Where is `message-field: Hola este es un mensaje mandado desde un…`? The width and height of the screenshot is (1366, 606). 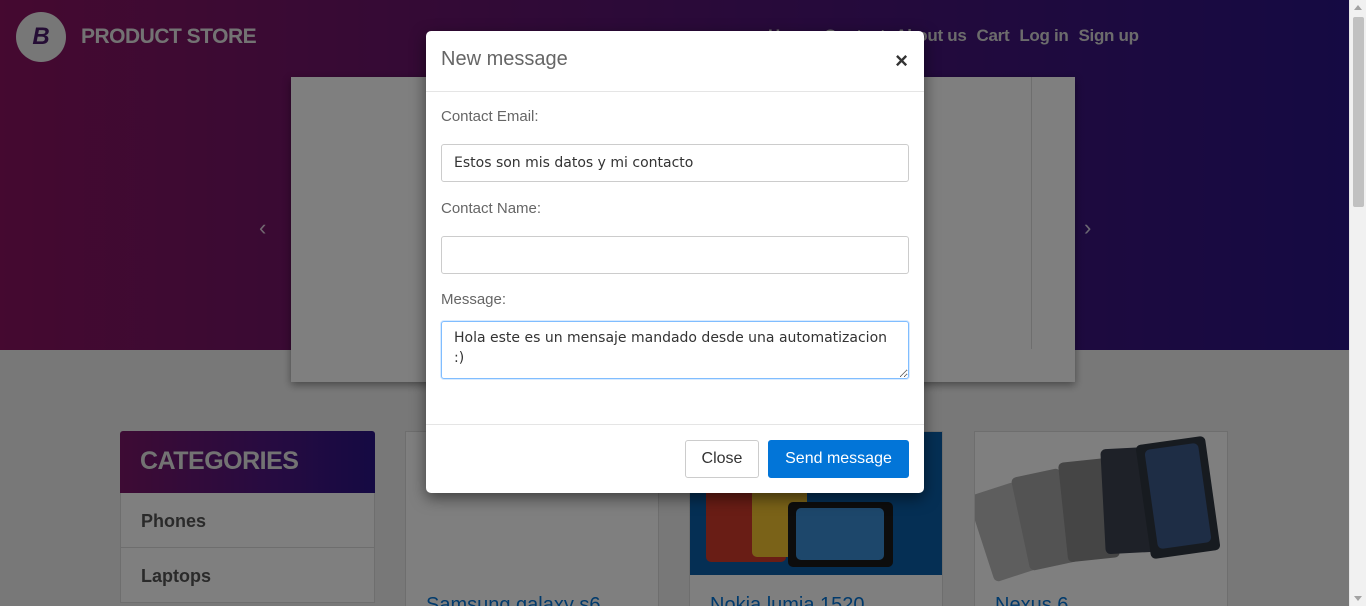
message-field: Hola este es un mensaje mandado desde un… is located at coordinates (675, 350).